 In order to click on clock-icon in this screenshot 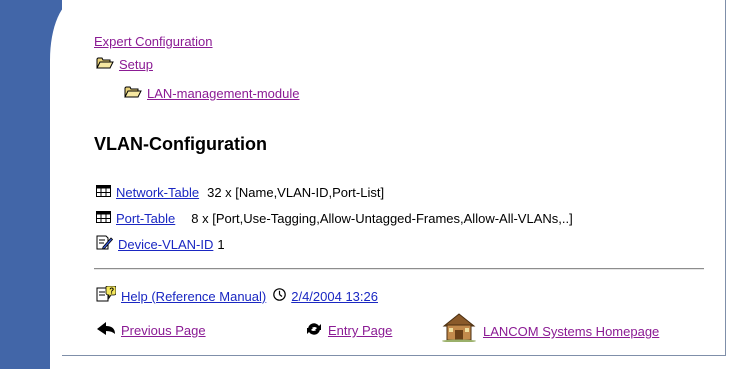, I will do `click(280, 296)`.